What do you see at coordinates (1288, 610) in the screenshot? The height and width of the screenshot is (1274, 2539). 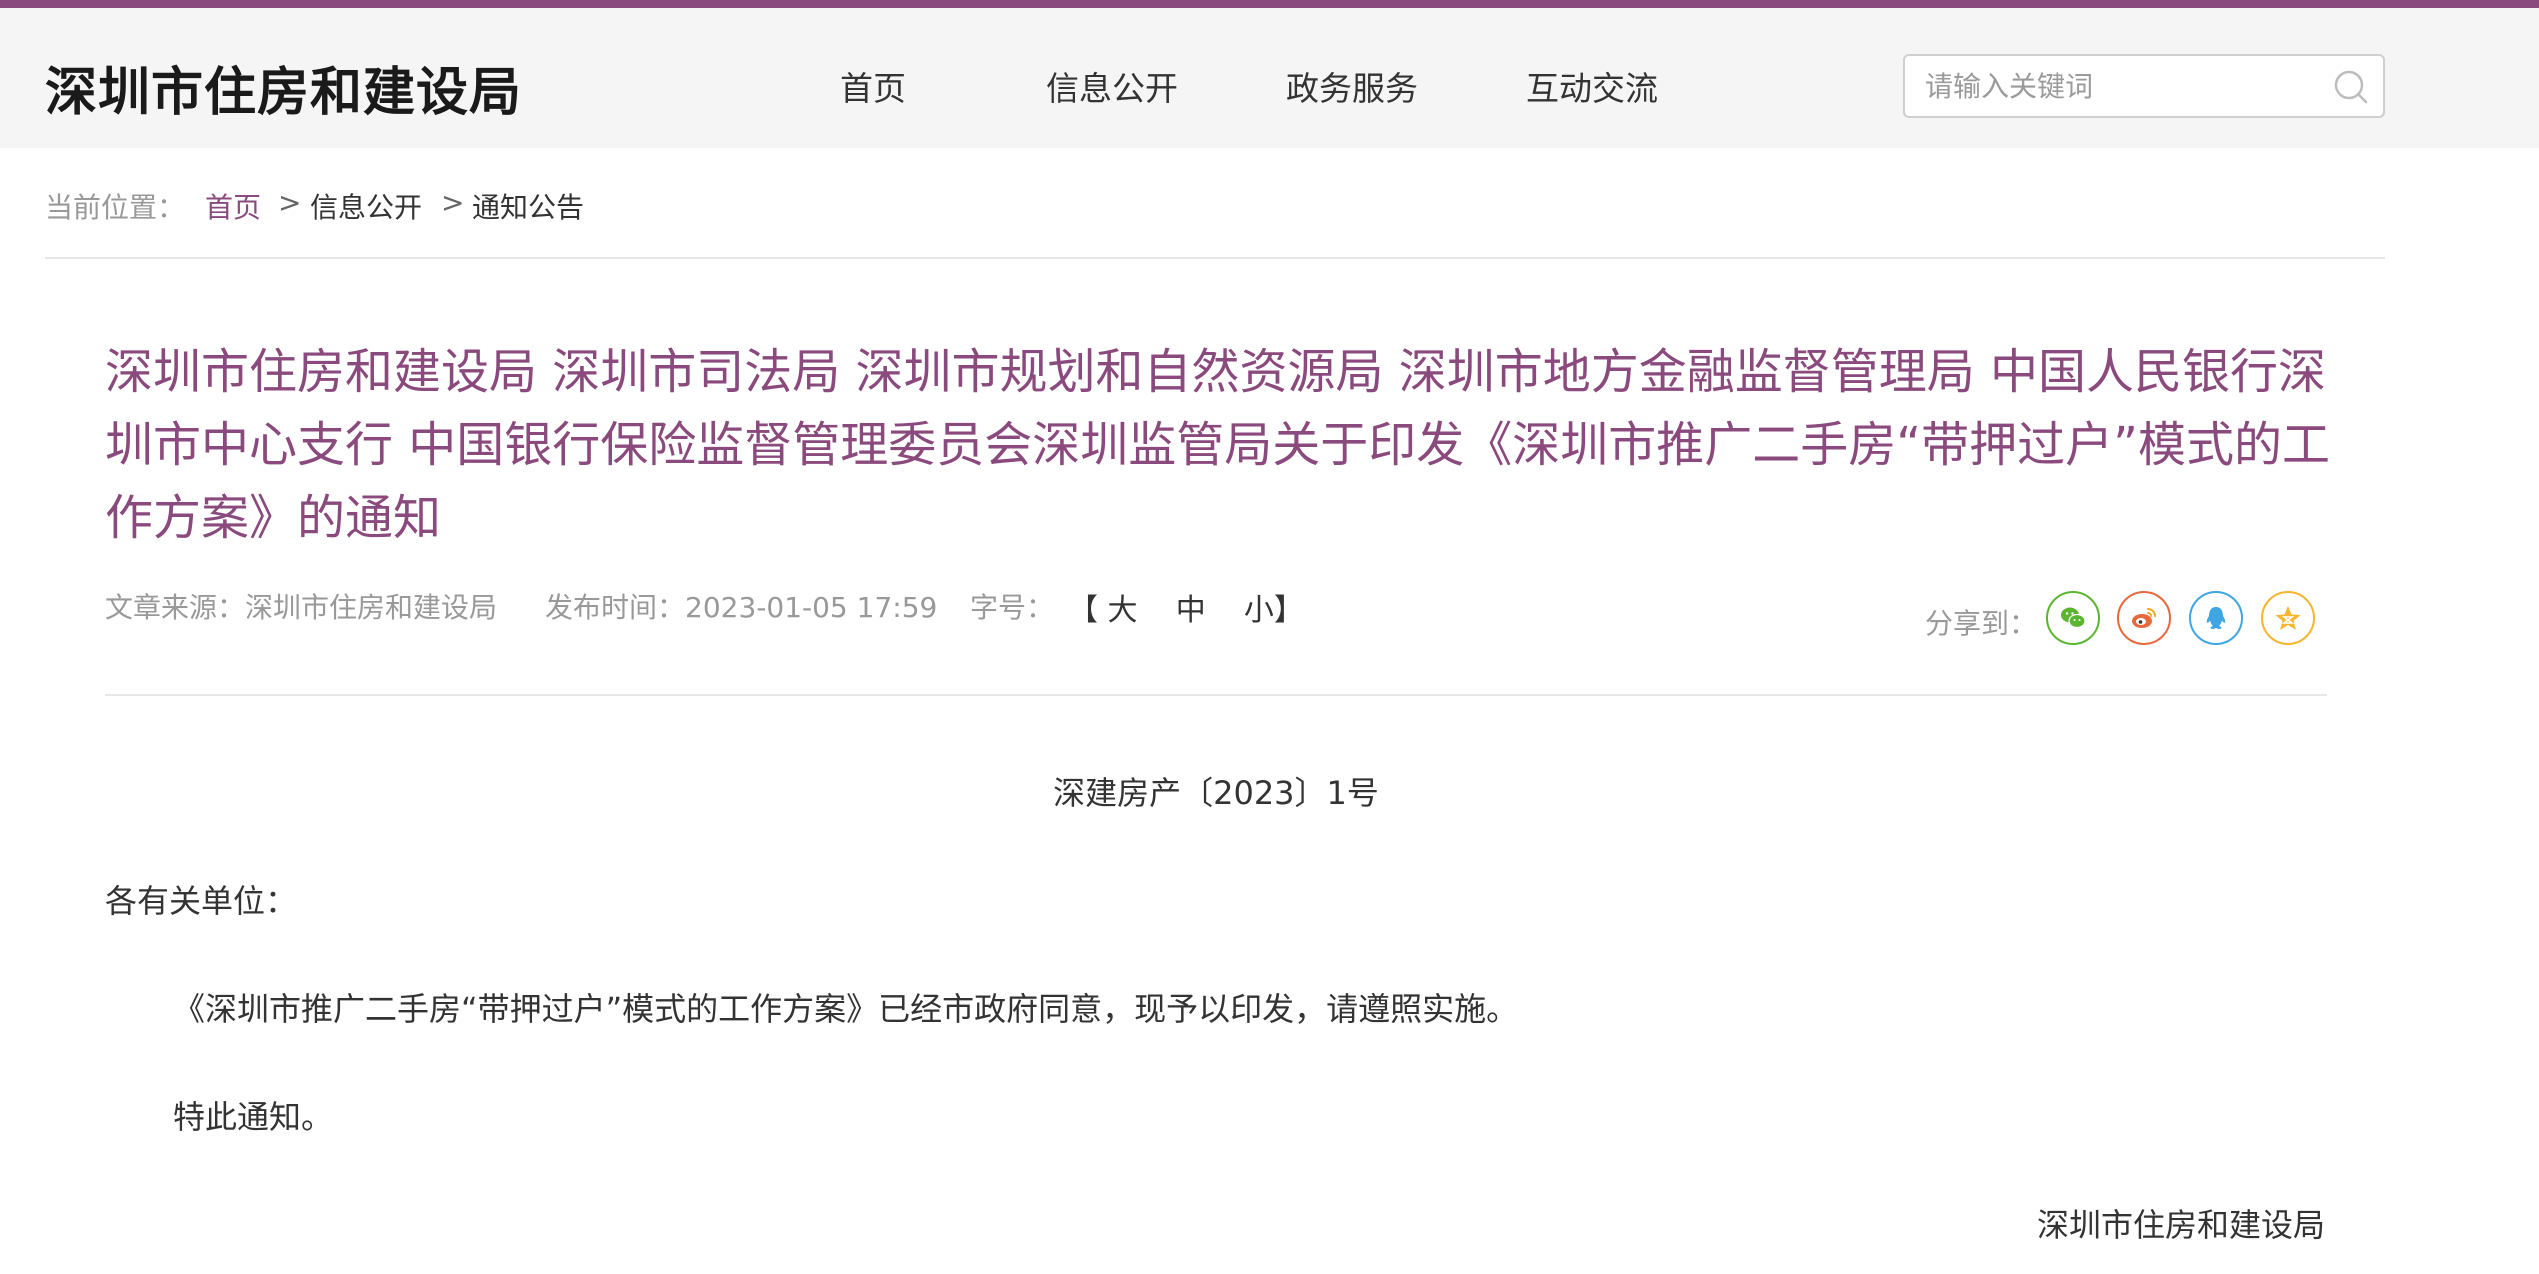 I see `font-size-bracket-close: 】` at bounding box center [1288, 610].